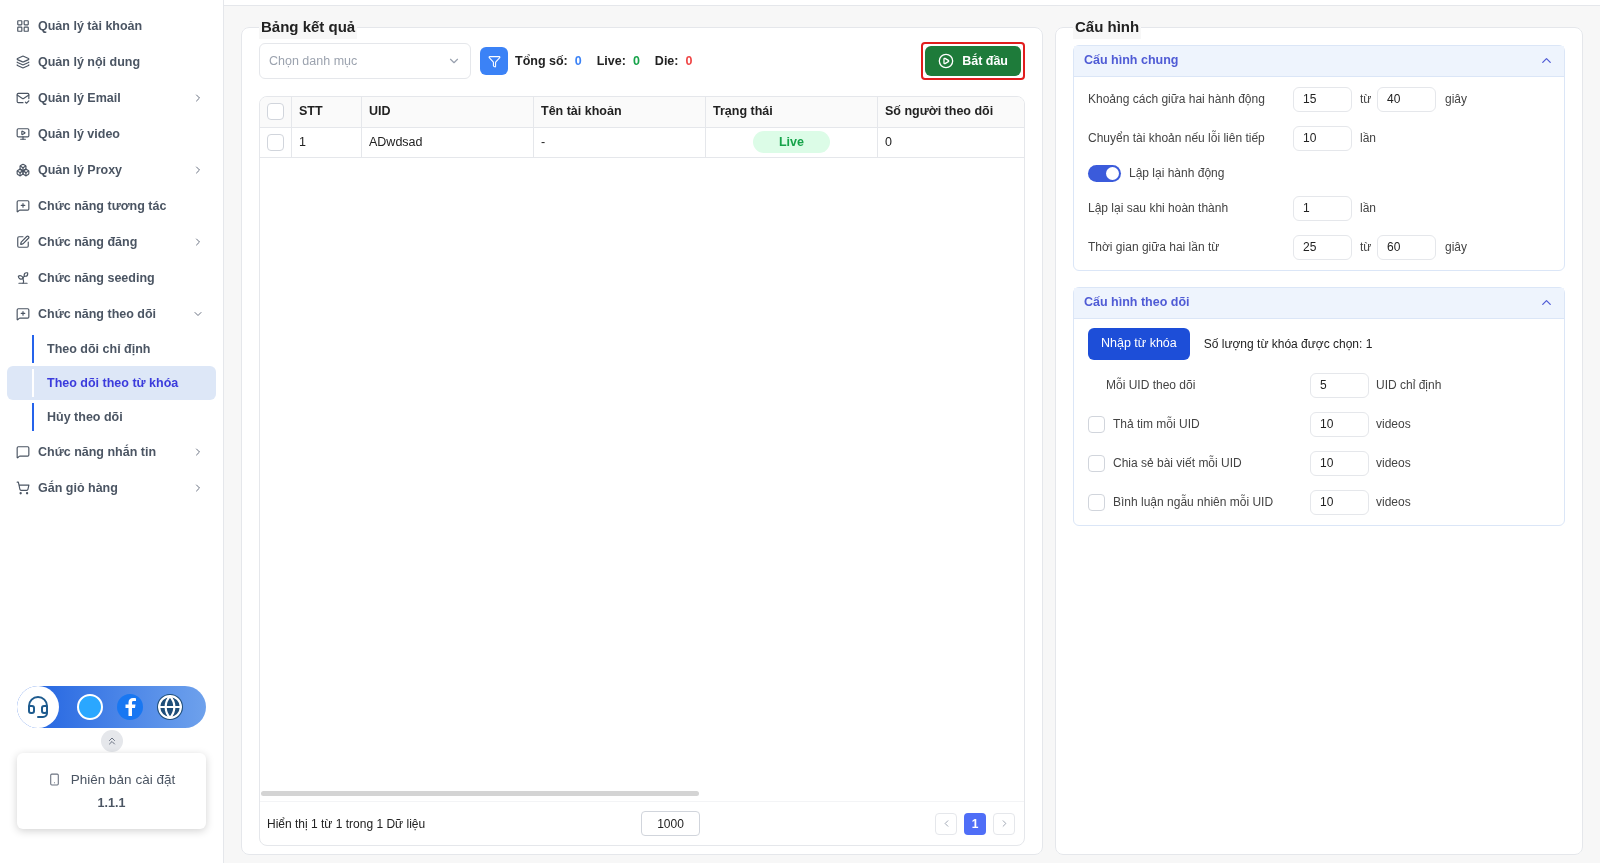  Describe the element at coordinates (1177, 99) in the screenshot. I see `setting-label: Khoảng cách giữa hai hành động` at that location.